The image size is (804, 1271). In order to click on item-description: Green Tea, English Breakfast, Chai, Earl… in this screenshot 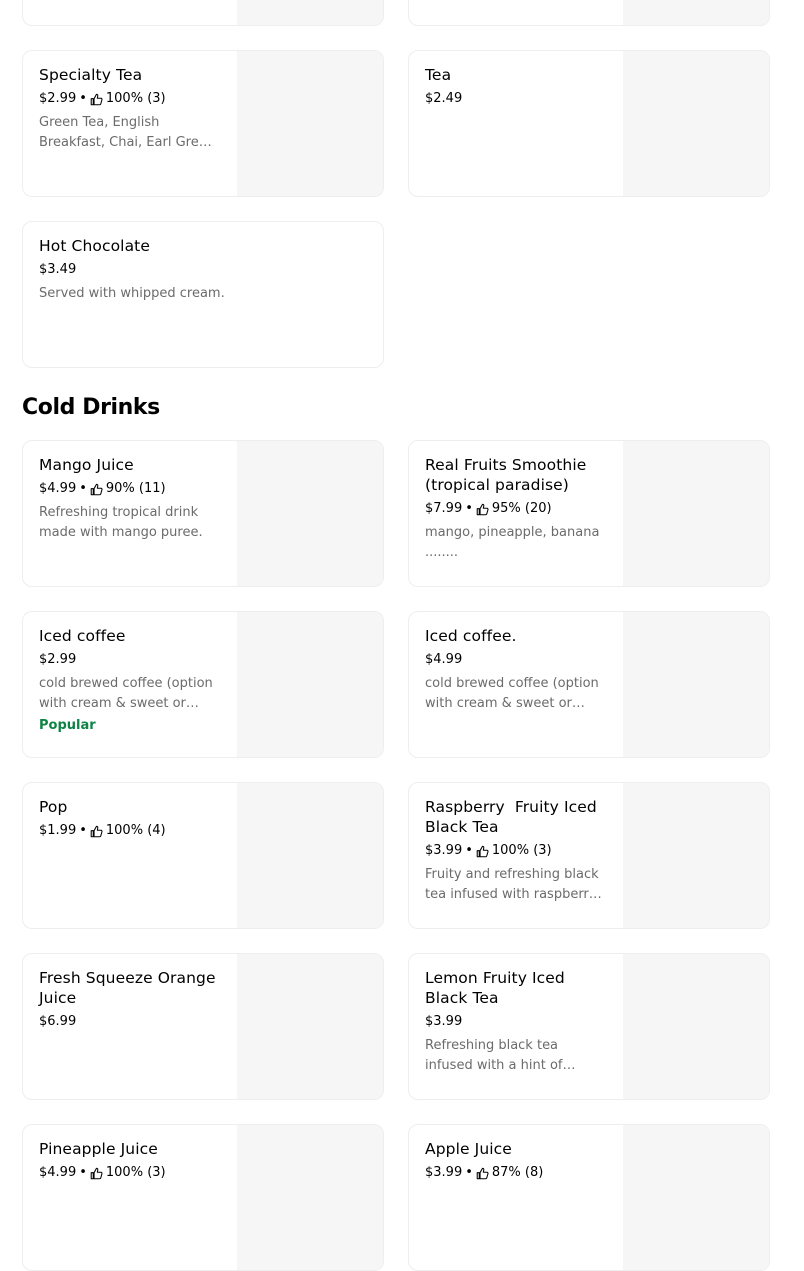, I will do `click(125, 132)`.